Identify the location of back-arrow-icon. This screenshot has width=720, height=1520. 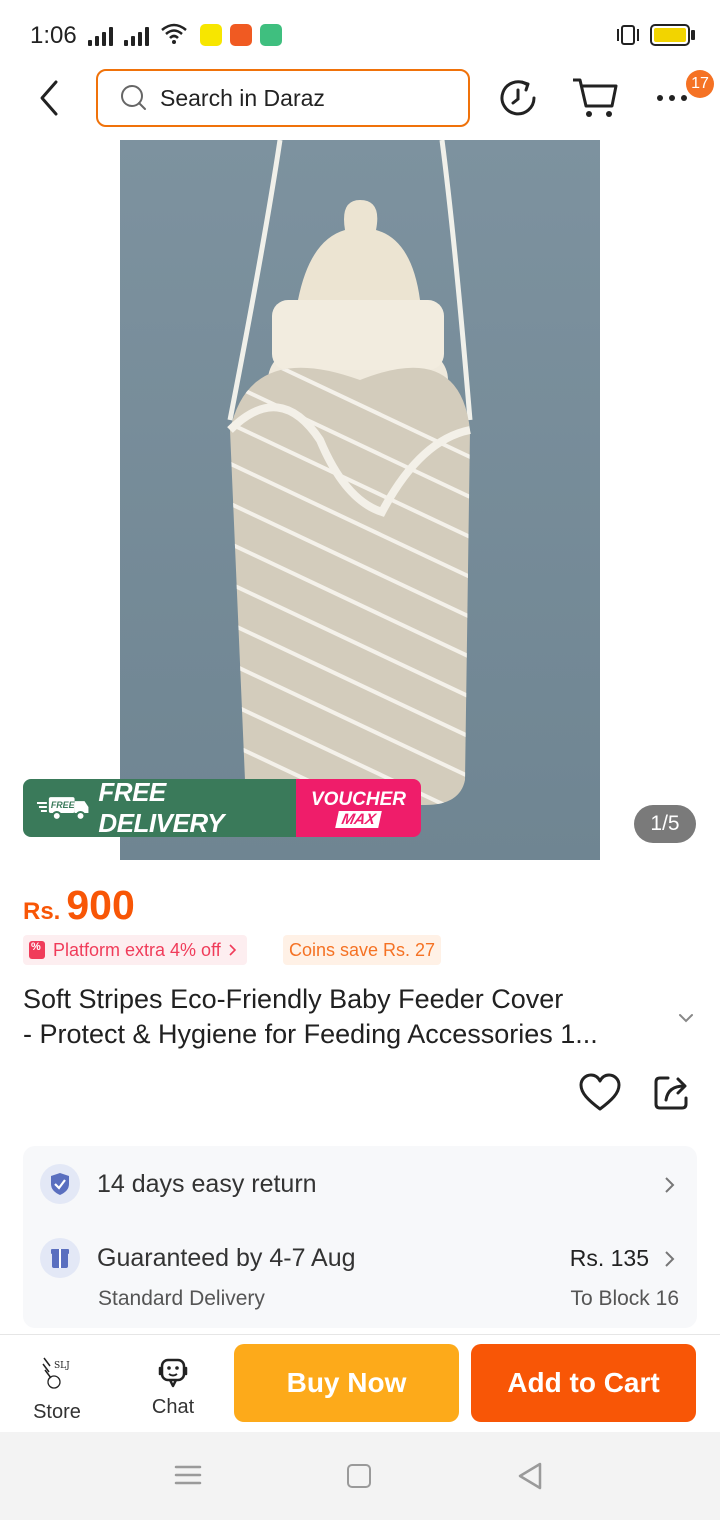
(50, 98).